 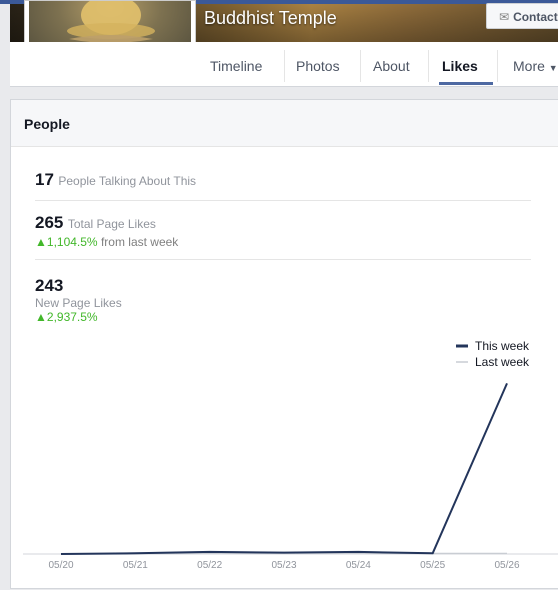 I want to click on active-tab-indicator, so click(x=466, y=83).